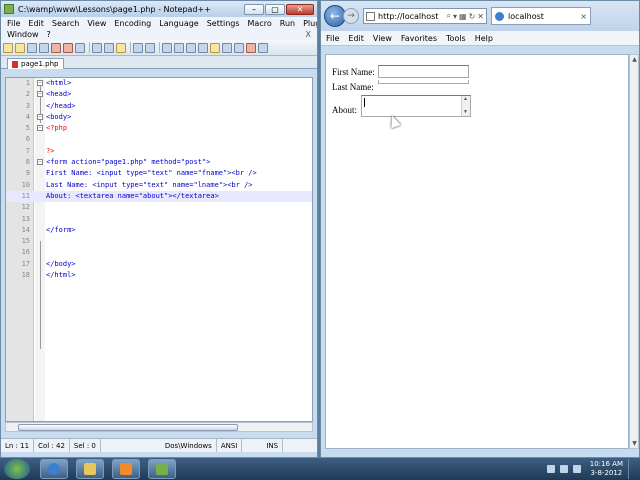  I want to click on horizontal-scrollbar, so click(159, 427).